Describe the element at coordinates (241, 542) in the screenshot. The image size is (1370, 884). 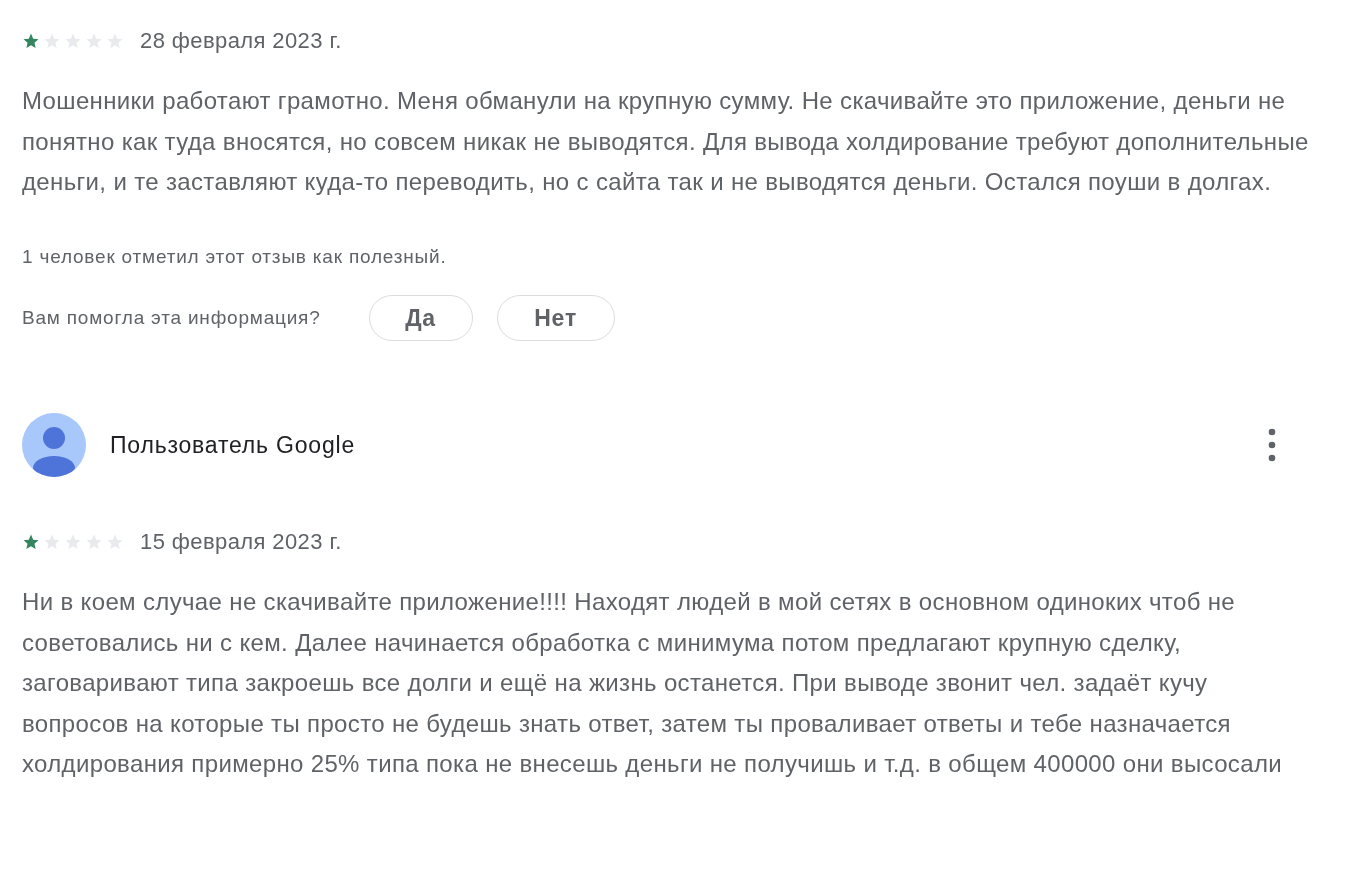
I see `review-date: 15 февраля 2023 г.` at that location.